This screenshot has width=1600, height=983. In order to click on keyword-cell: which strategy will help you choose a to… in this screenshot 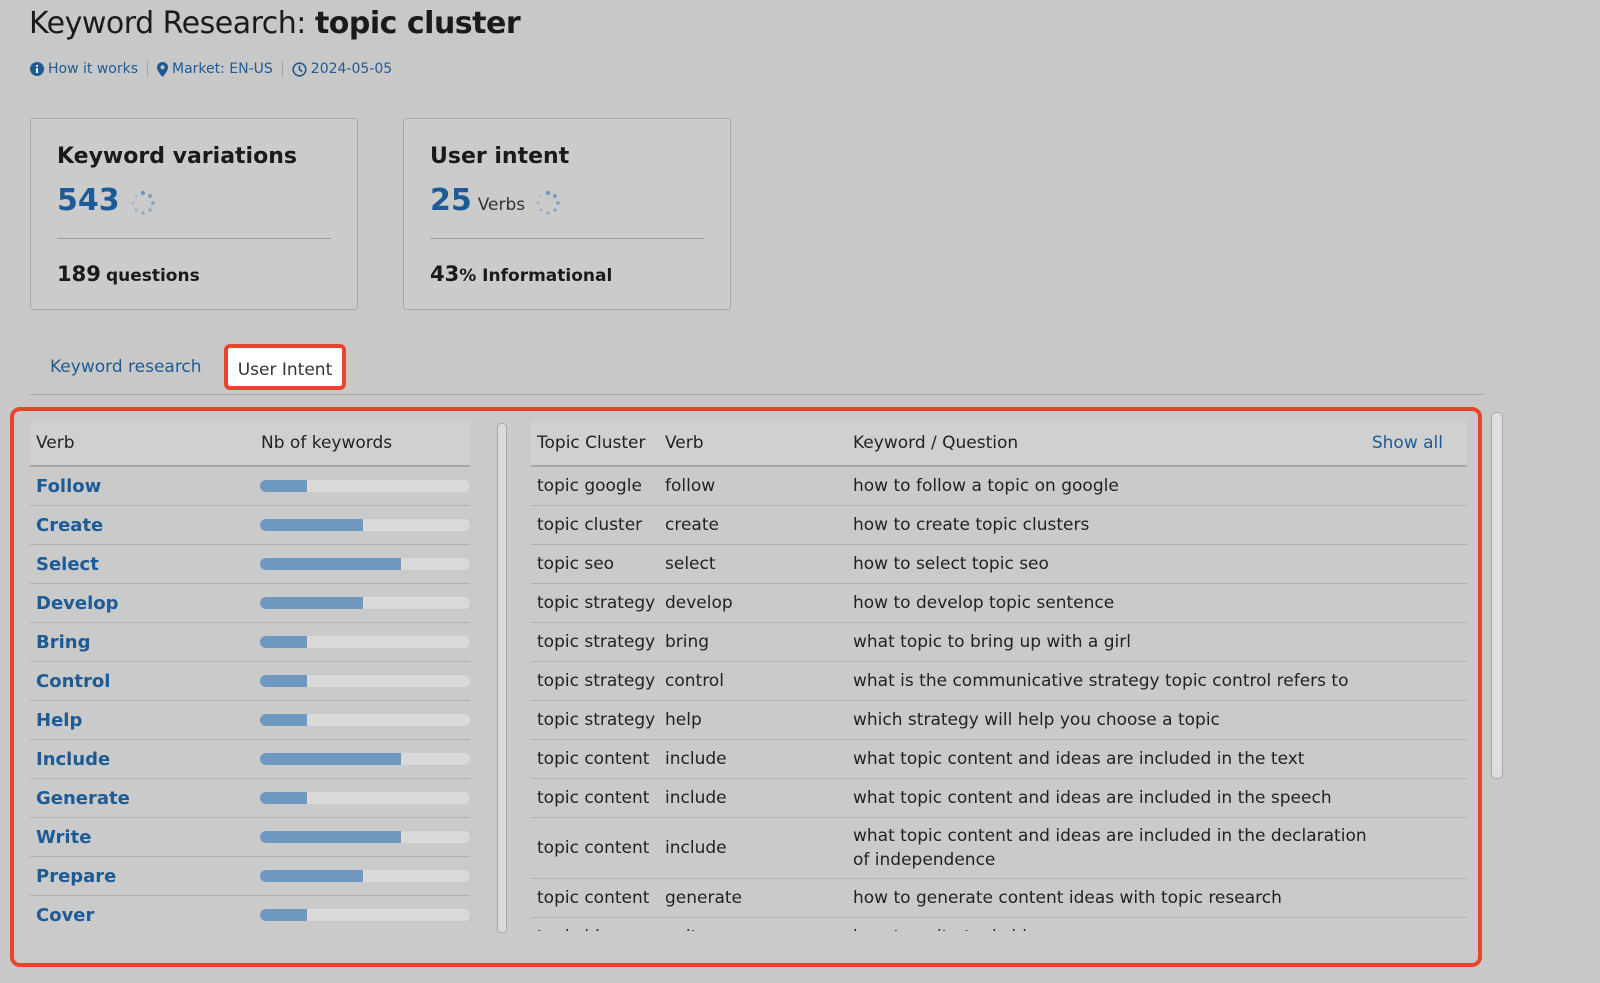, I will do `click(1036, 720)`.